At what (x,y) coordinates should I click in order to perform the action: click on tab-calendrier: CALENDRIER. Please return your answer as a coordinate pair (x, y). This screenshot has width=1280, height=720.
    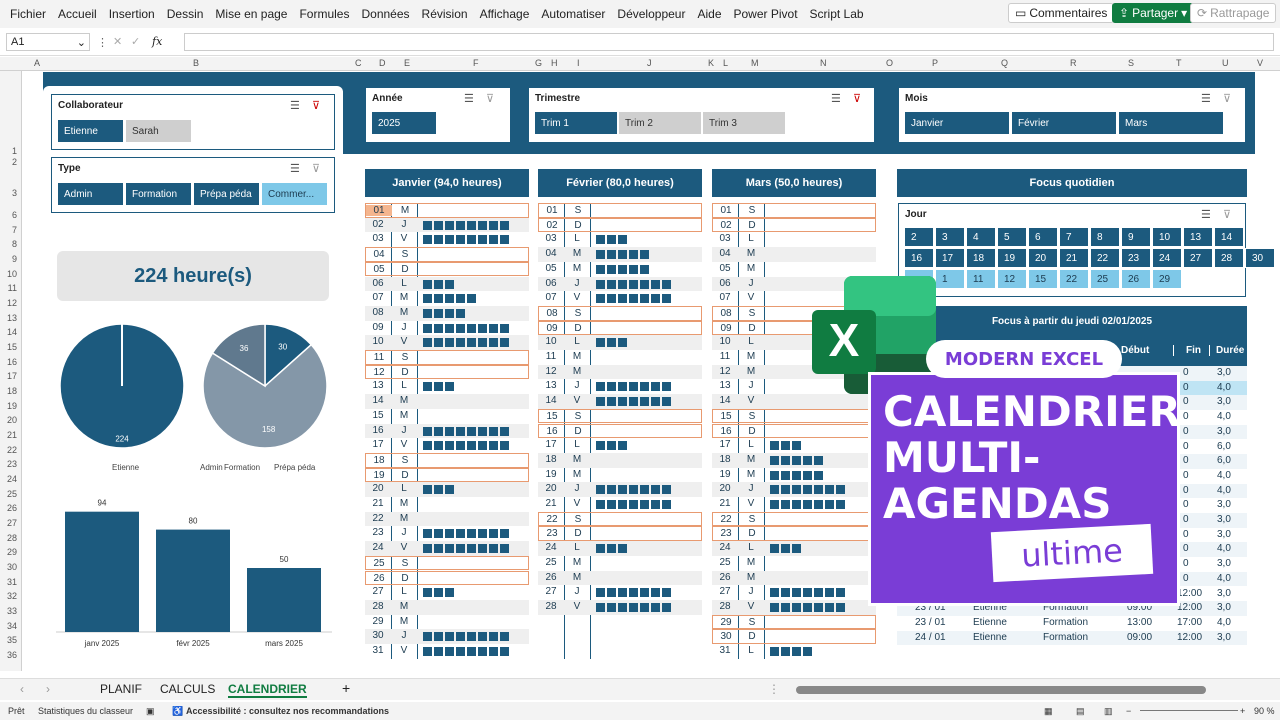
    Looking at the image, I should click on (267, 690).